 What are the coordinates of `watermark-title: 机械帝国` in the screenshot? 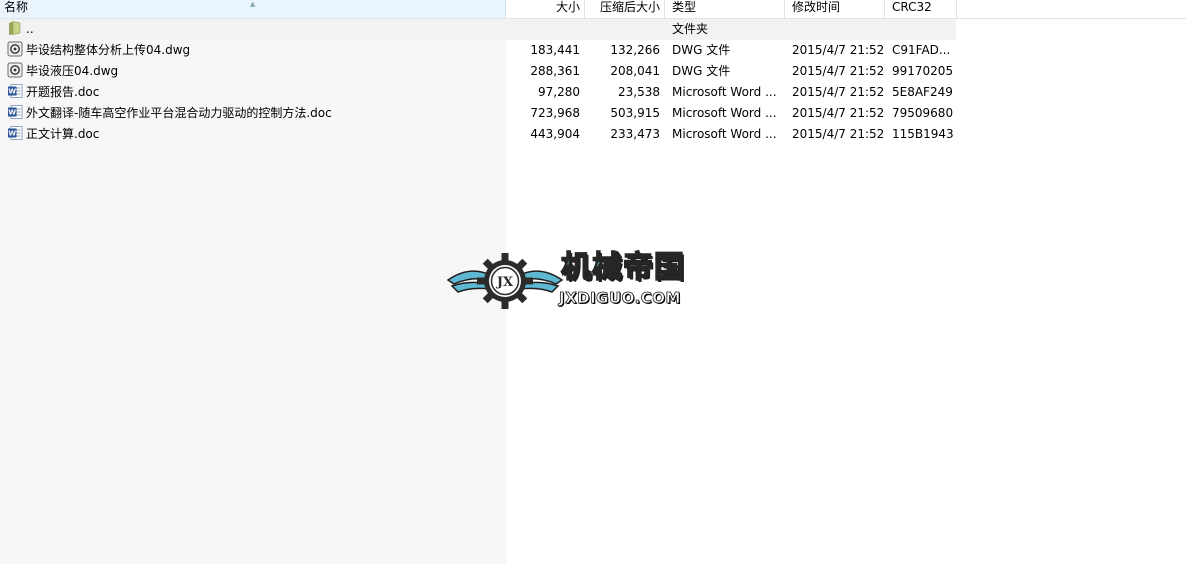 It's located at (622, 268).